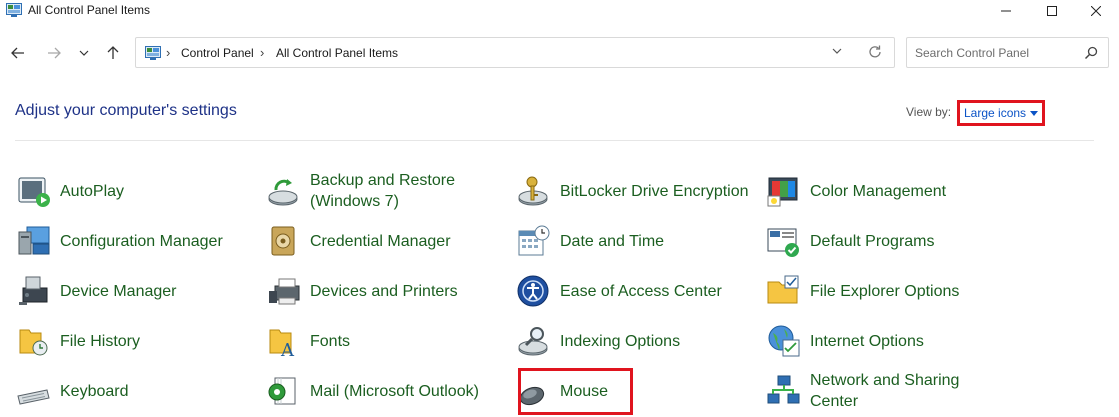 The image size is (1119, 417). What do you see at coordinates (620, 341) in the screenshot?
I see `cp-item-label: Indexing Options` at bounding box center [620, 341].